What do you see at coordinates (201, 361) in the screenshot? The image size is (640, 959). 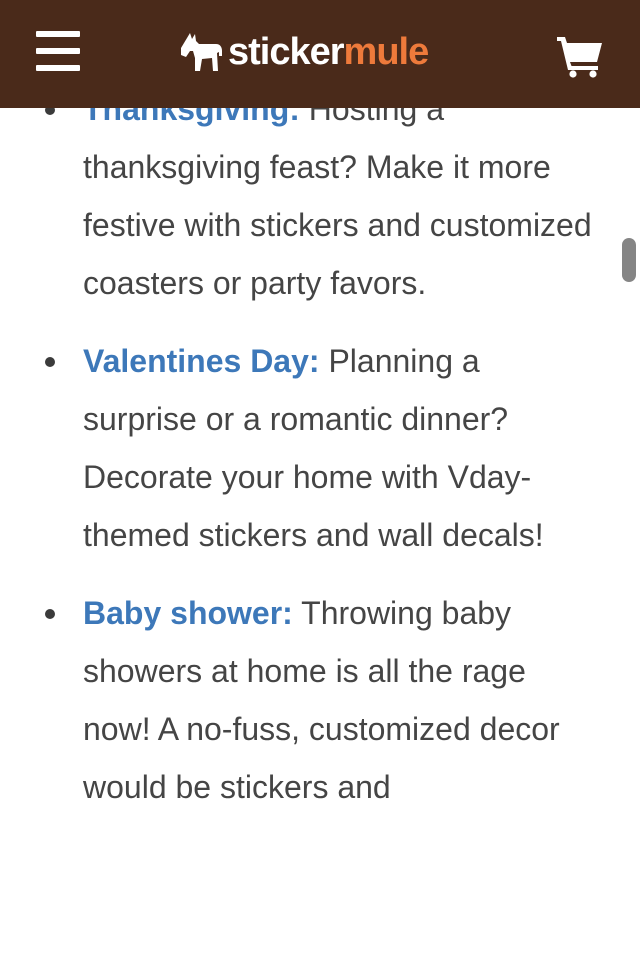 I see `occasion-term: Valentines Day:` at bounding box center [201, 361].